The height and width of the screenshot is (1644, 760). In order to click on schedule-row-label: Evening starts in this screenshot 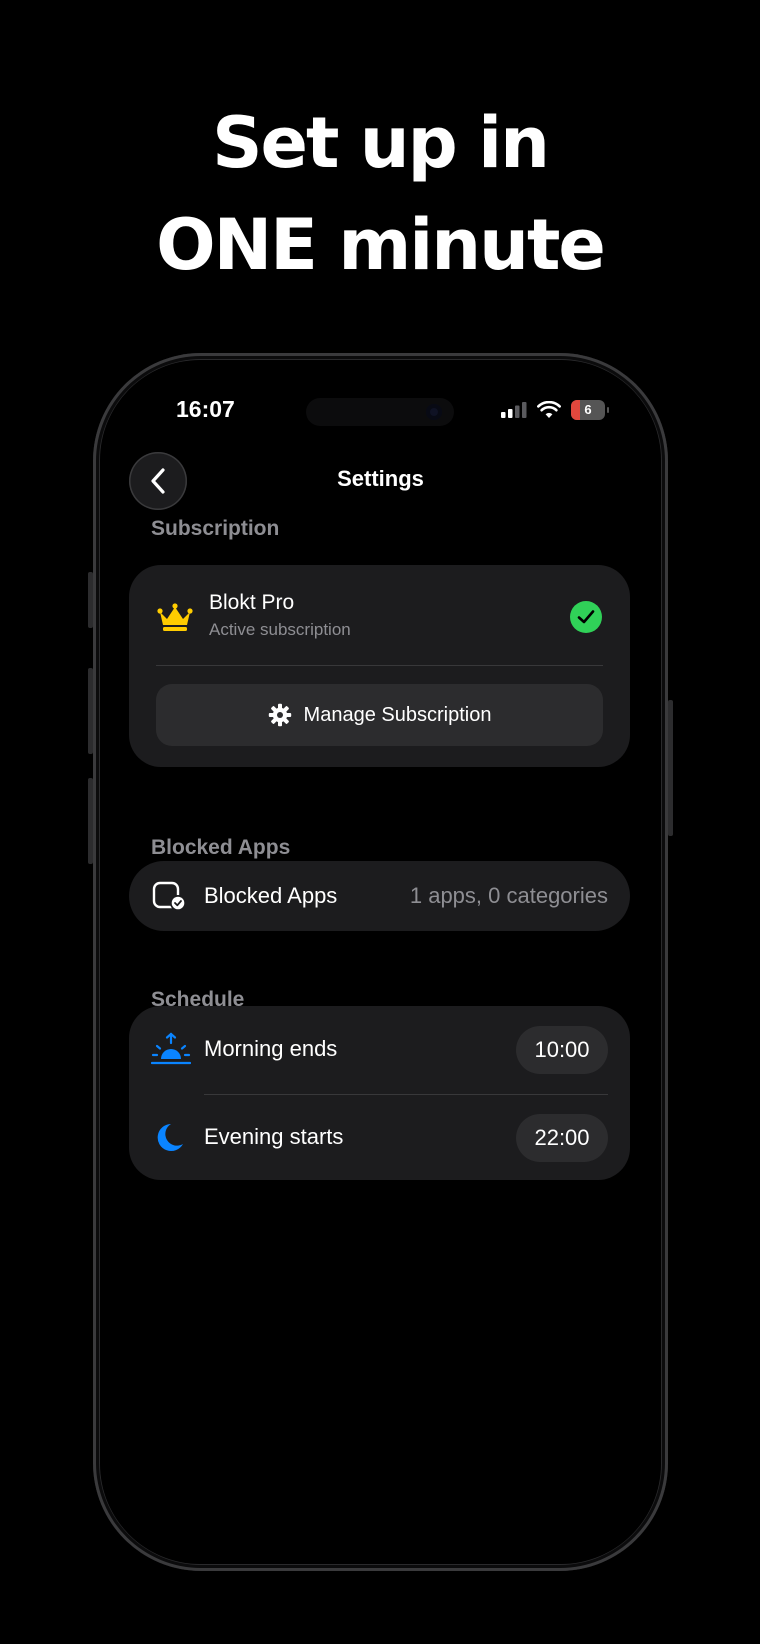, I will do `click(274, 1136)`.